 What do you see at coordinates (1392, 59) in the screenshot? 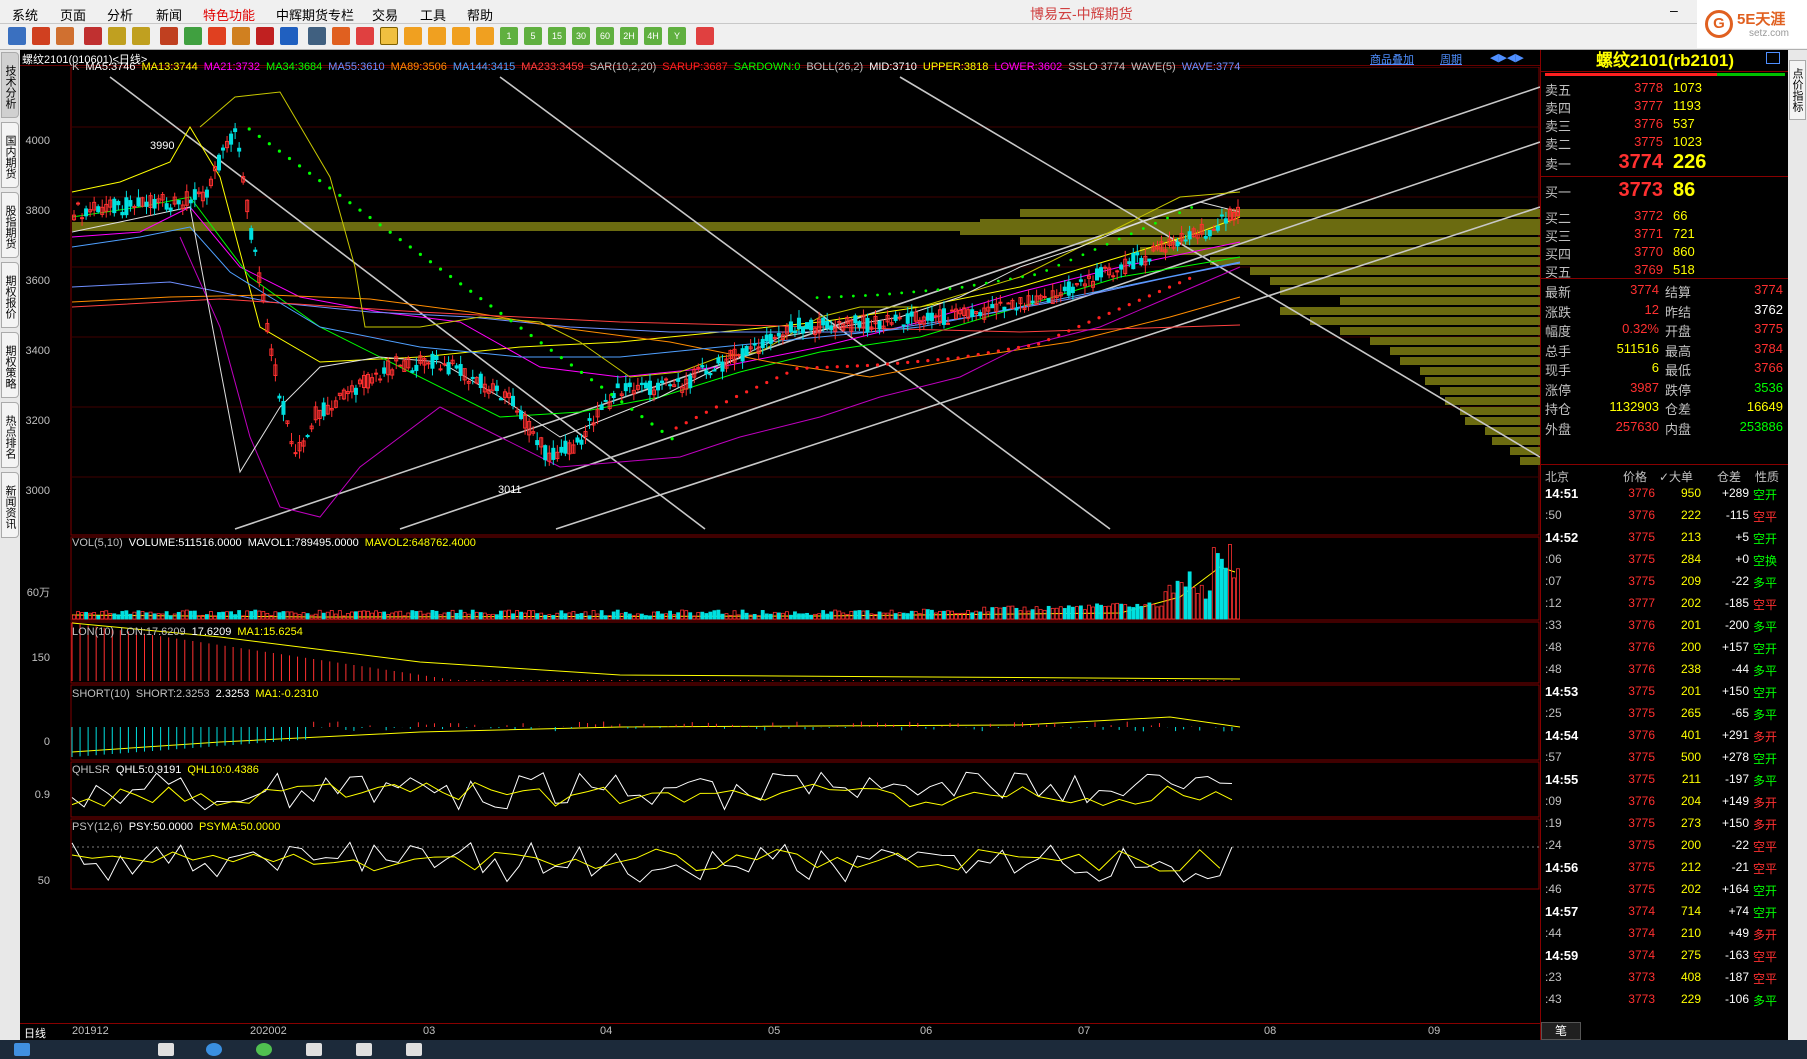
I see `product-overlay-link: 商品叠加` at bounding box center [1392, 59].